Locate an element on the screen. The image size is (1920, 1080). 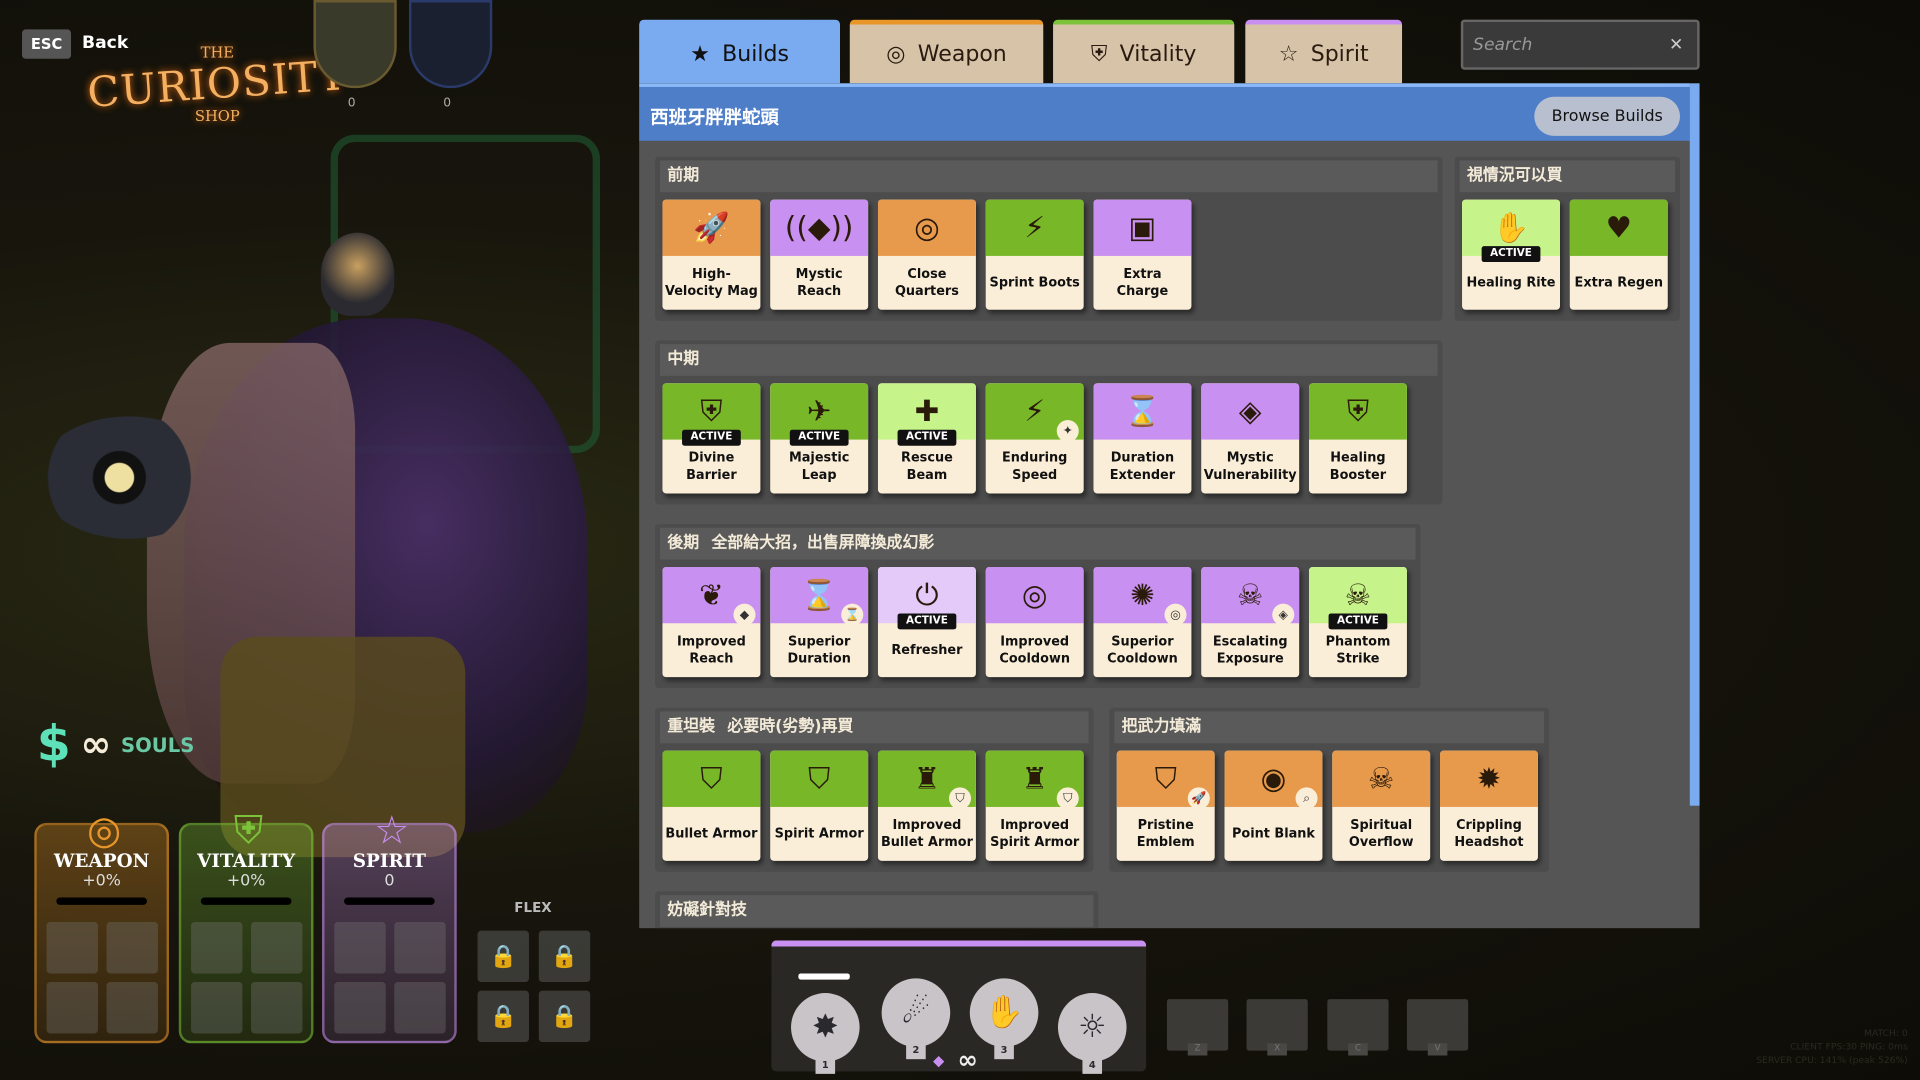
build-title: 西班牙胖胖蛇頭 is located at coordinates (714, 117).